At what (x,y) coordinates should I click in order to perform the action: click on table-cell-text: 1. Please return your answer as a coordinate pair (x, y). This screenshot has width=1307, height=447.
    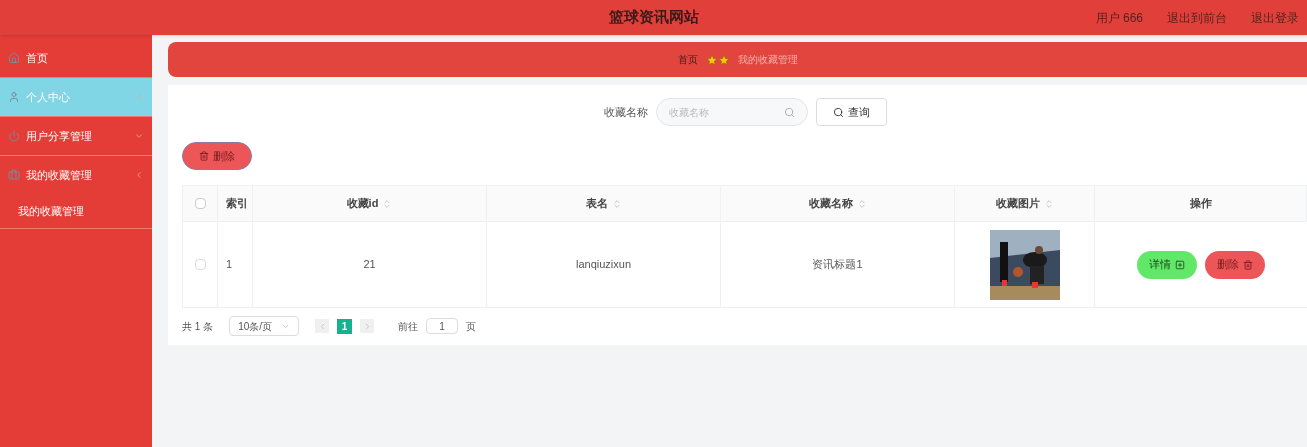
    Looking at the image, I should click on (229, 265).